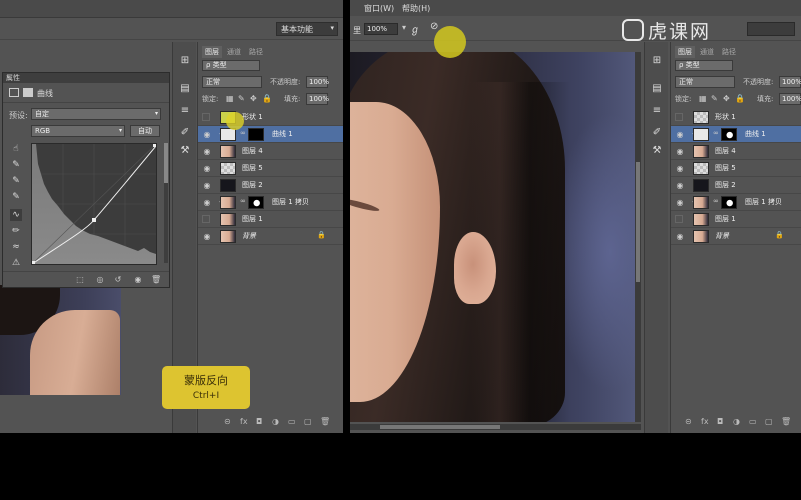 Image resolution: width=801 pixels, height=500 pixels. I want to click on scrollbar, so click(166, 203).